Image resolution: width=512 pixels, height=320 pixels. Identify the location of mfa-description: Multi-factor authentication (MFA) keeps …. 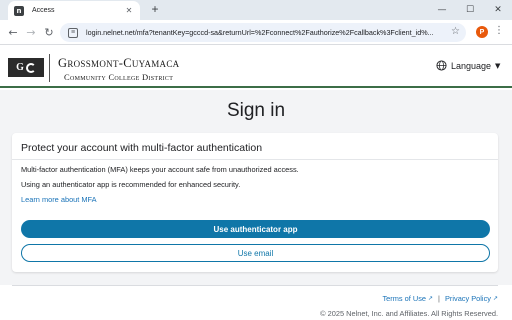
(160, 169).